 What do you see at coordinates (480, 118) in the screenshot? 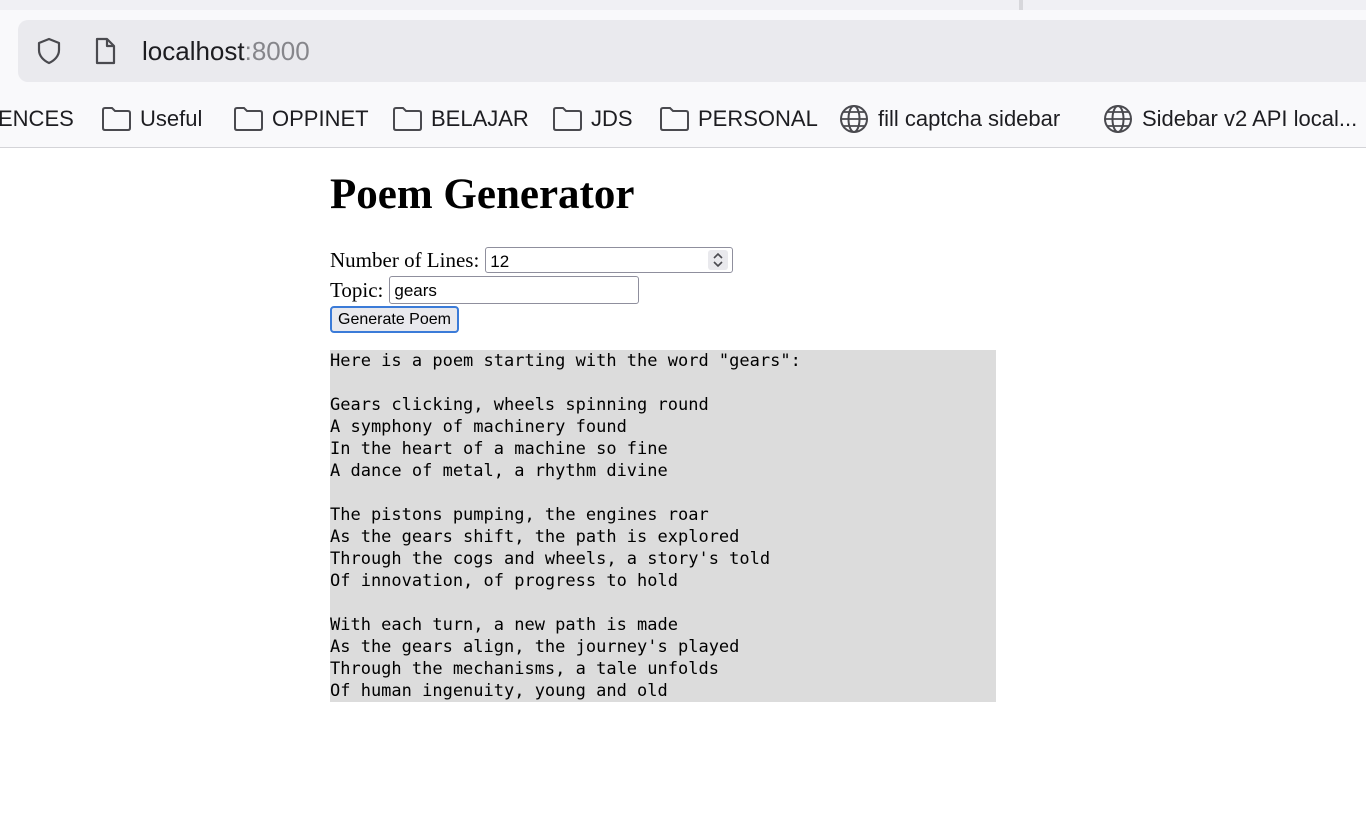
I see `bookmark-label: BELAJAR` at bounding box center [480, 118].